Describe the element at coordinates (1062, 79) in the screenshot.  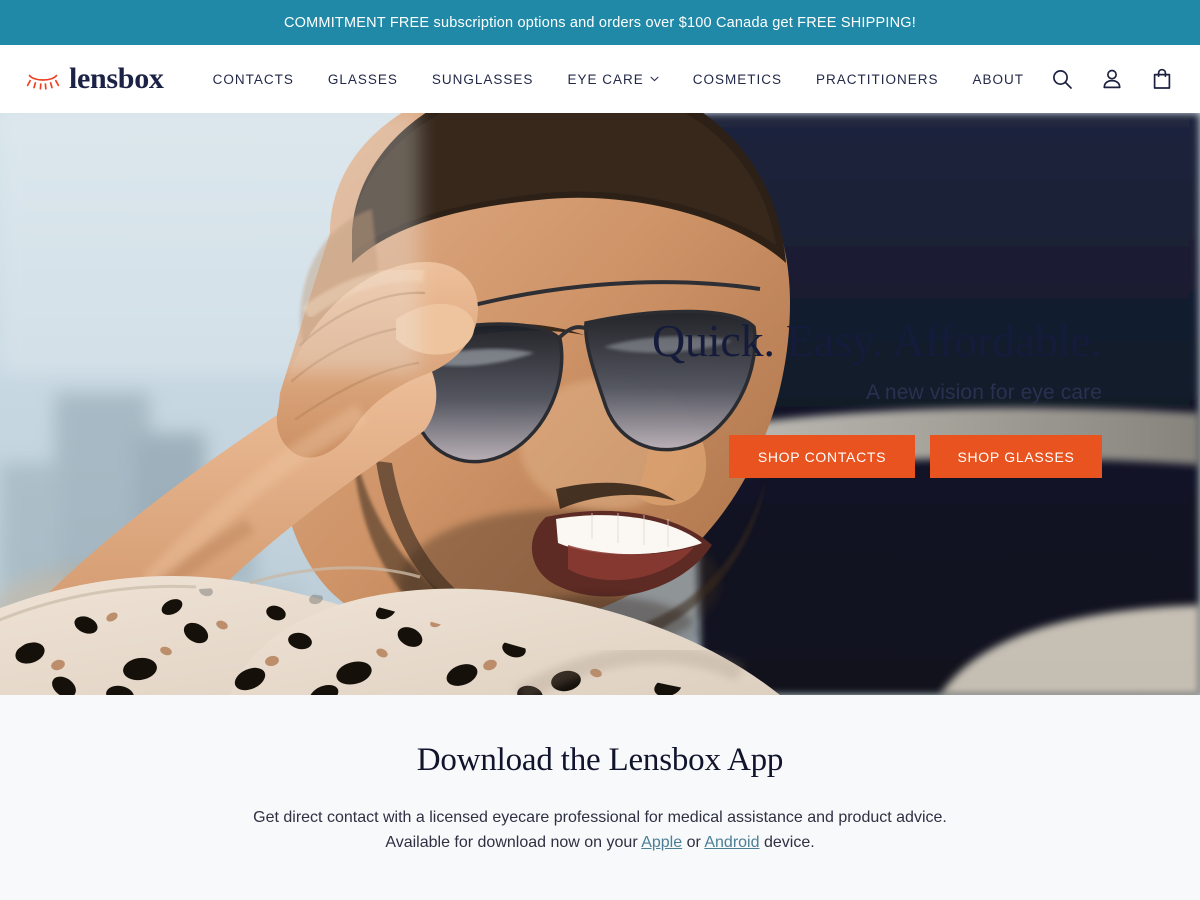
I see `search-icon` at that location.